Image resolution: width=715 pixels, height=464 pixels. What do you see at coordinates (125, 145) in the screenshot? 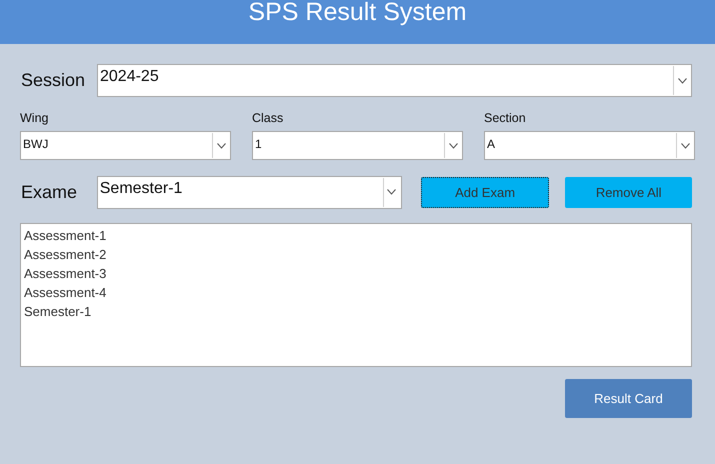
I see `dropdown-field: BWJ` at bounding box center [125, 145].